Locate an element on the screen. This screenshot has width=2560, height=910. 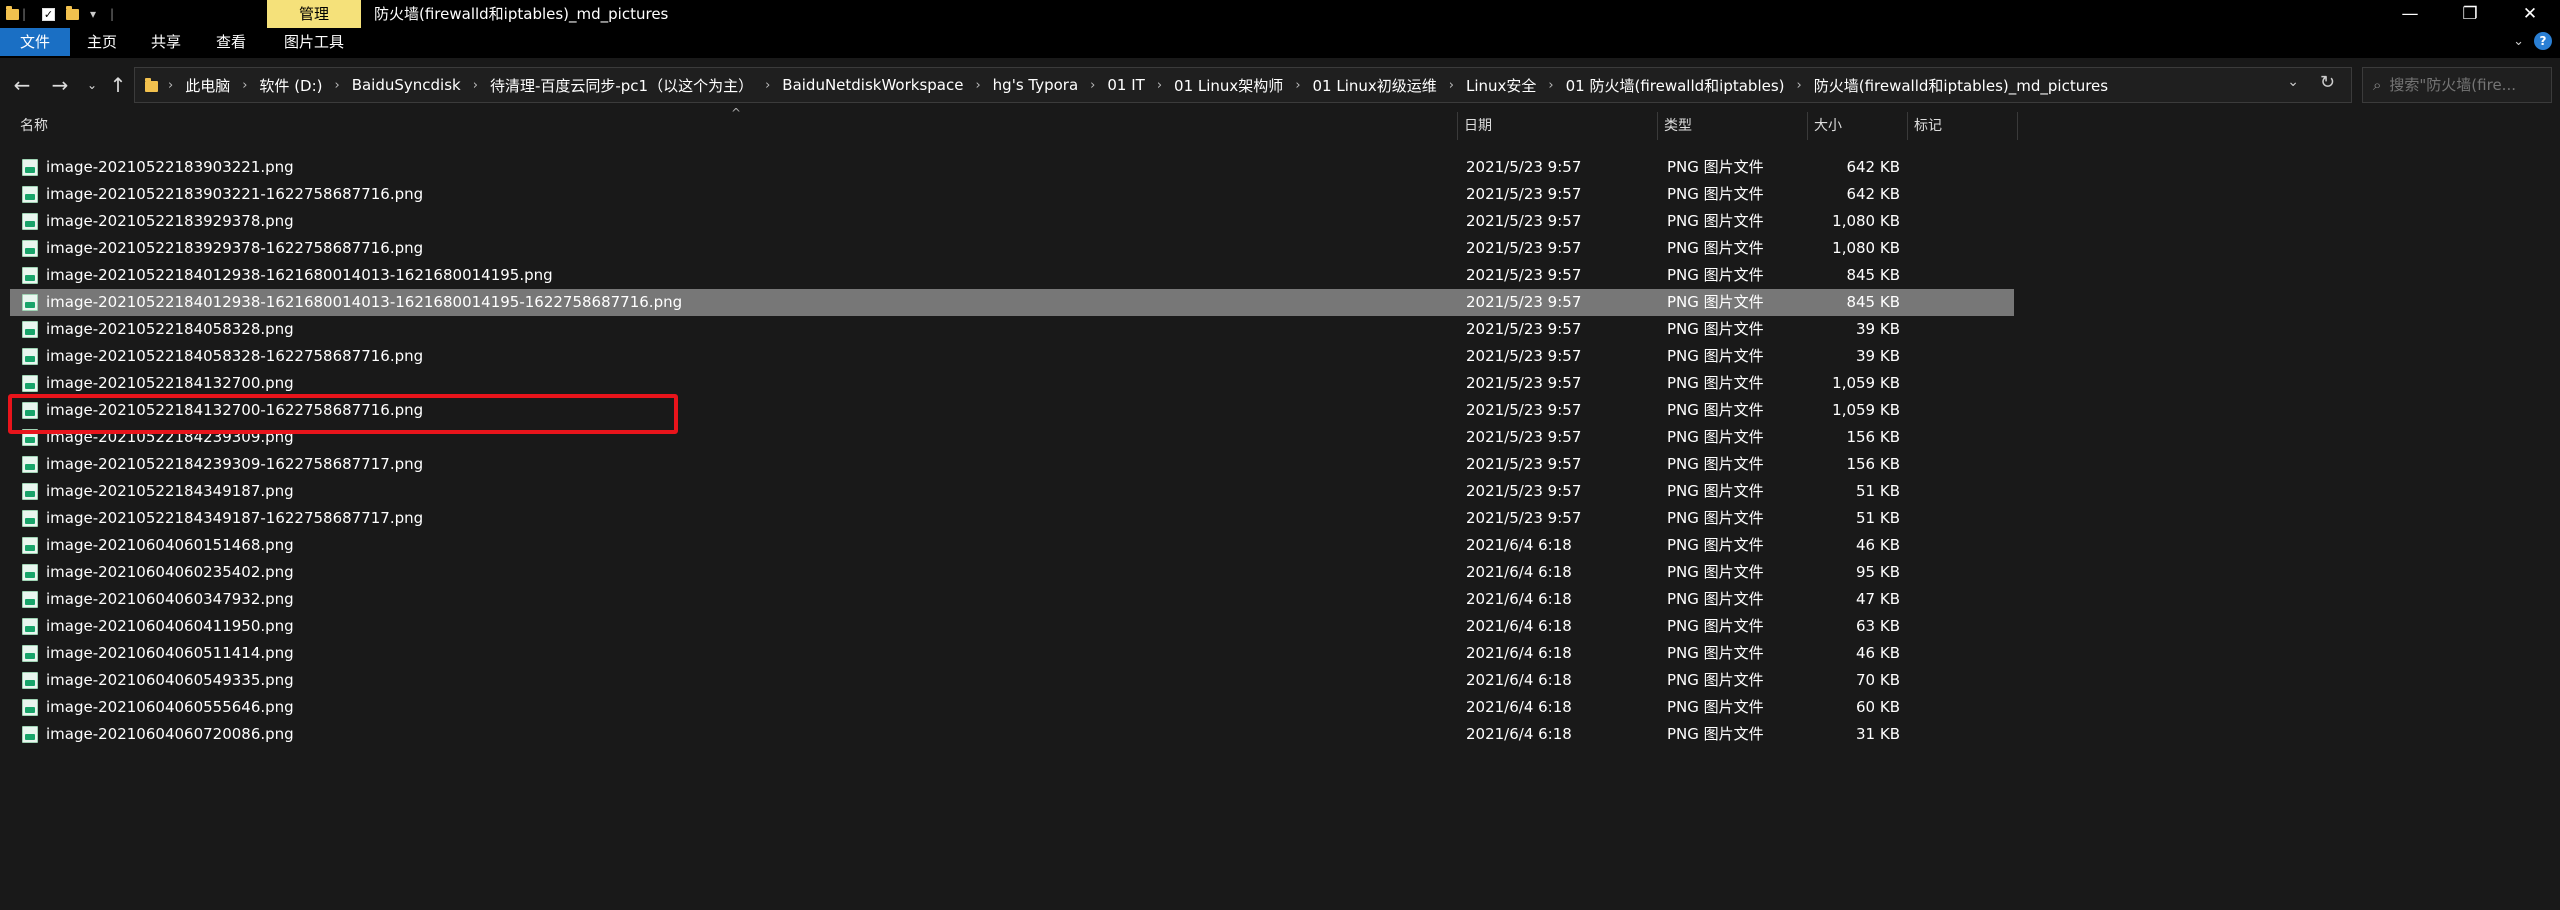
maximize-button: ❐ is located at coordinates (2470, 14).